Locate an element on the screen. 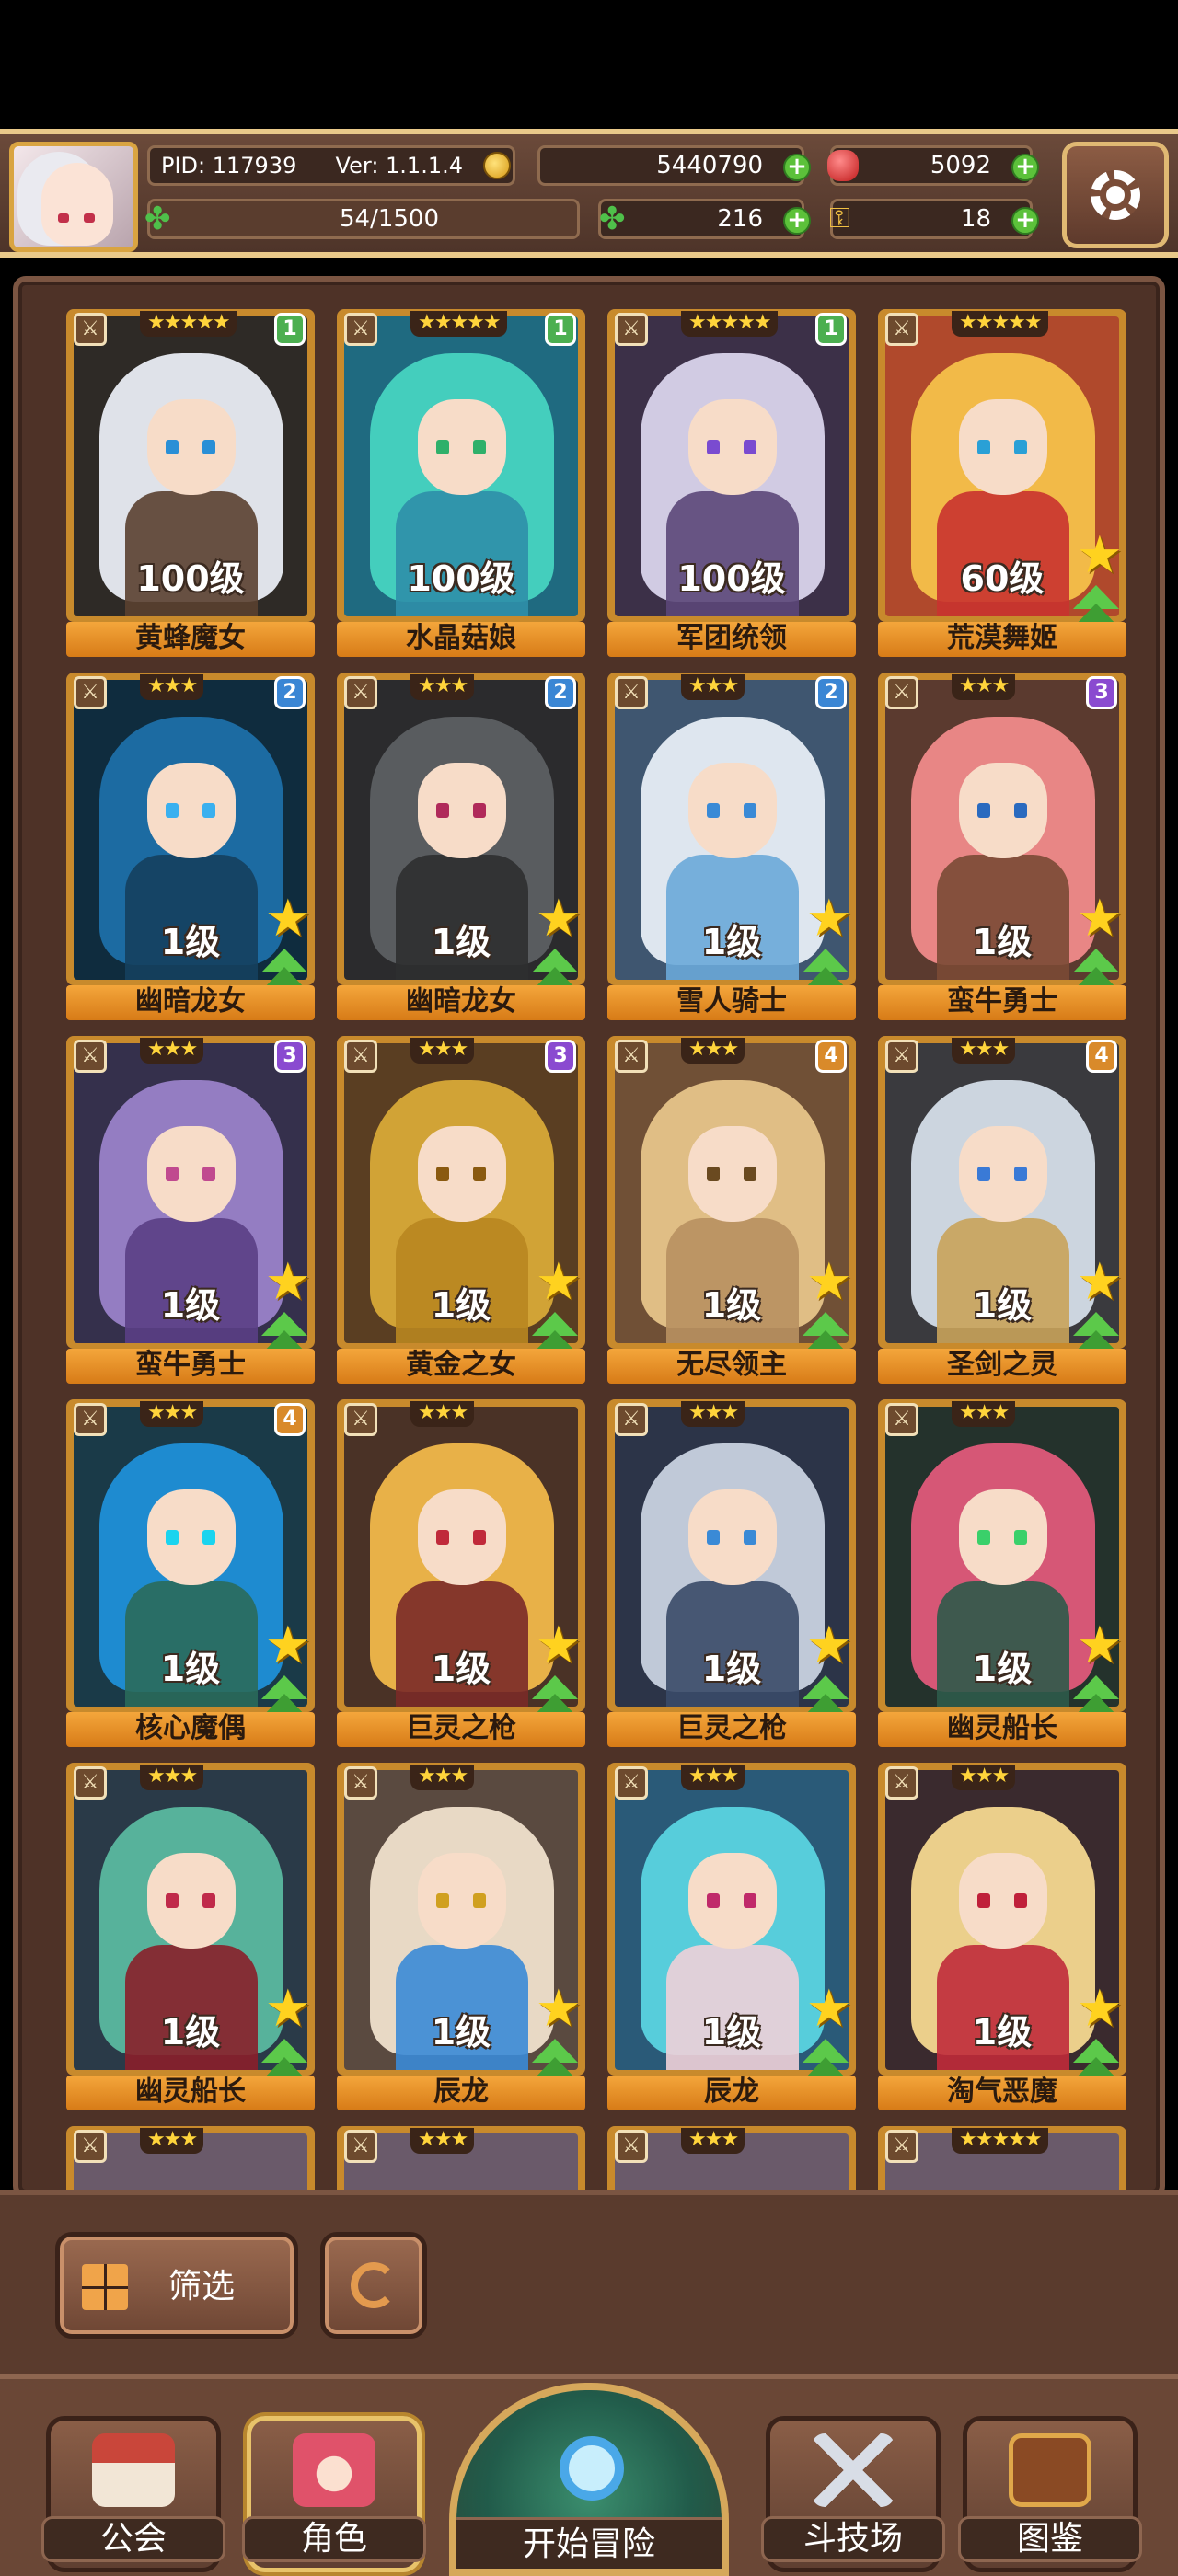 The width and height of the screenshot is (1178, 2576). character-name: 核心魔偶 is located at coordinates (190, 1729).